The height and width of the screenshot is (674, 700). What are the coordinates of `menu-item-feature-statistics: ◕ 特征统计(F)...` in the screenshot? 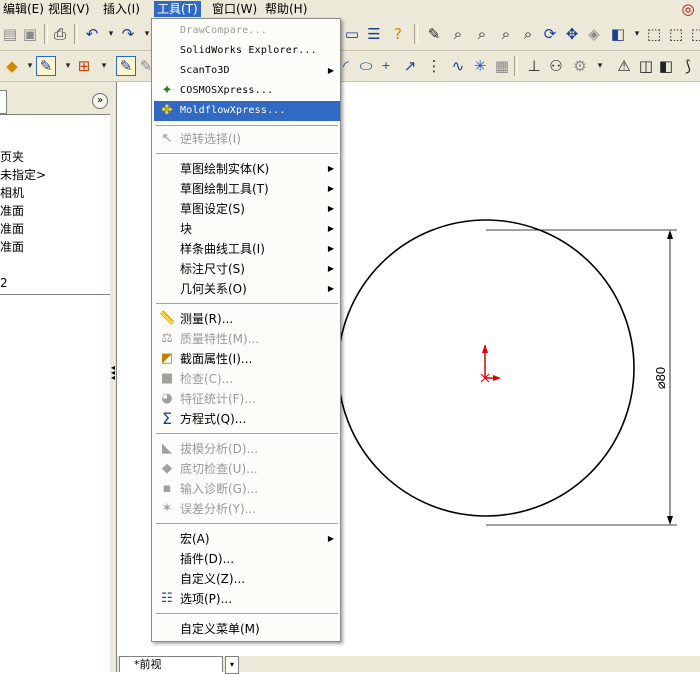 It's located at (247, 399).